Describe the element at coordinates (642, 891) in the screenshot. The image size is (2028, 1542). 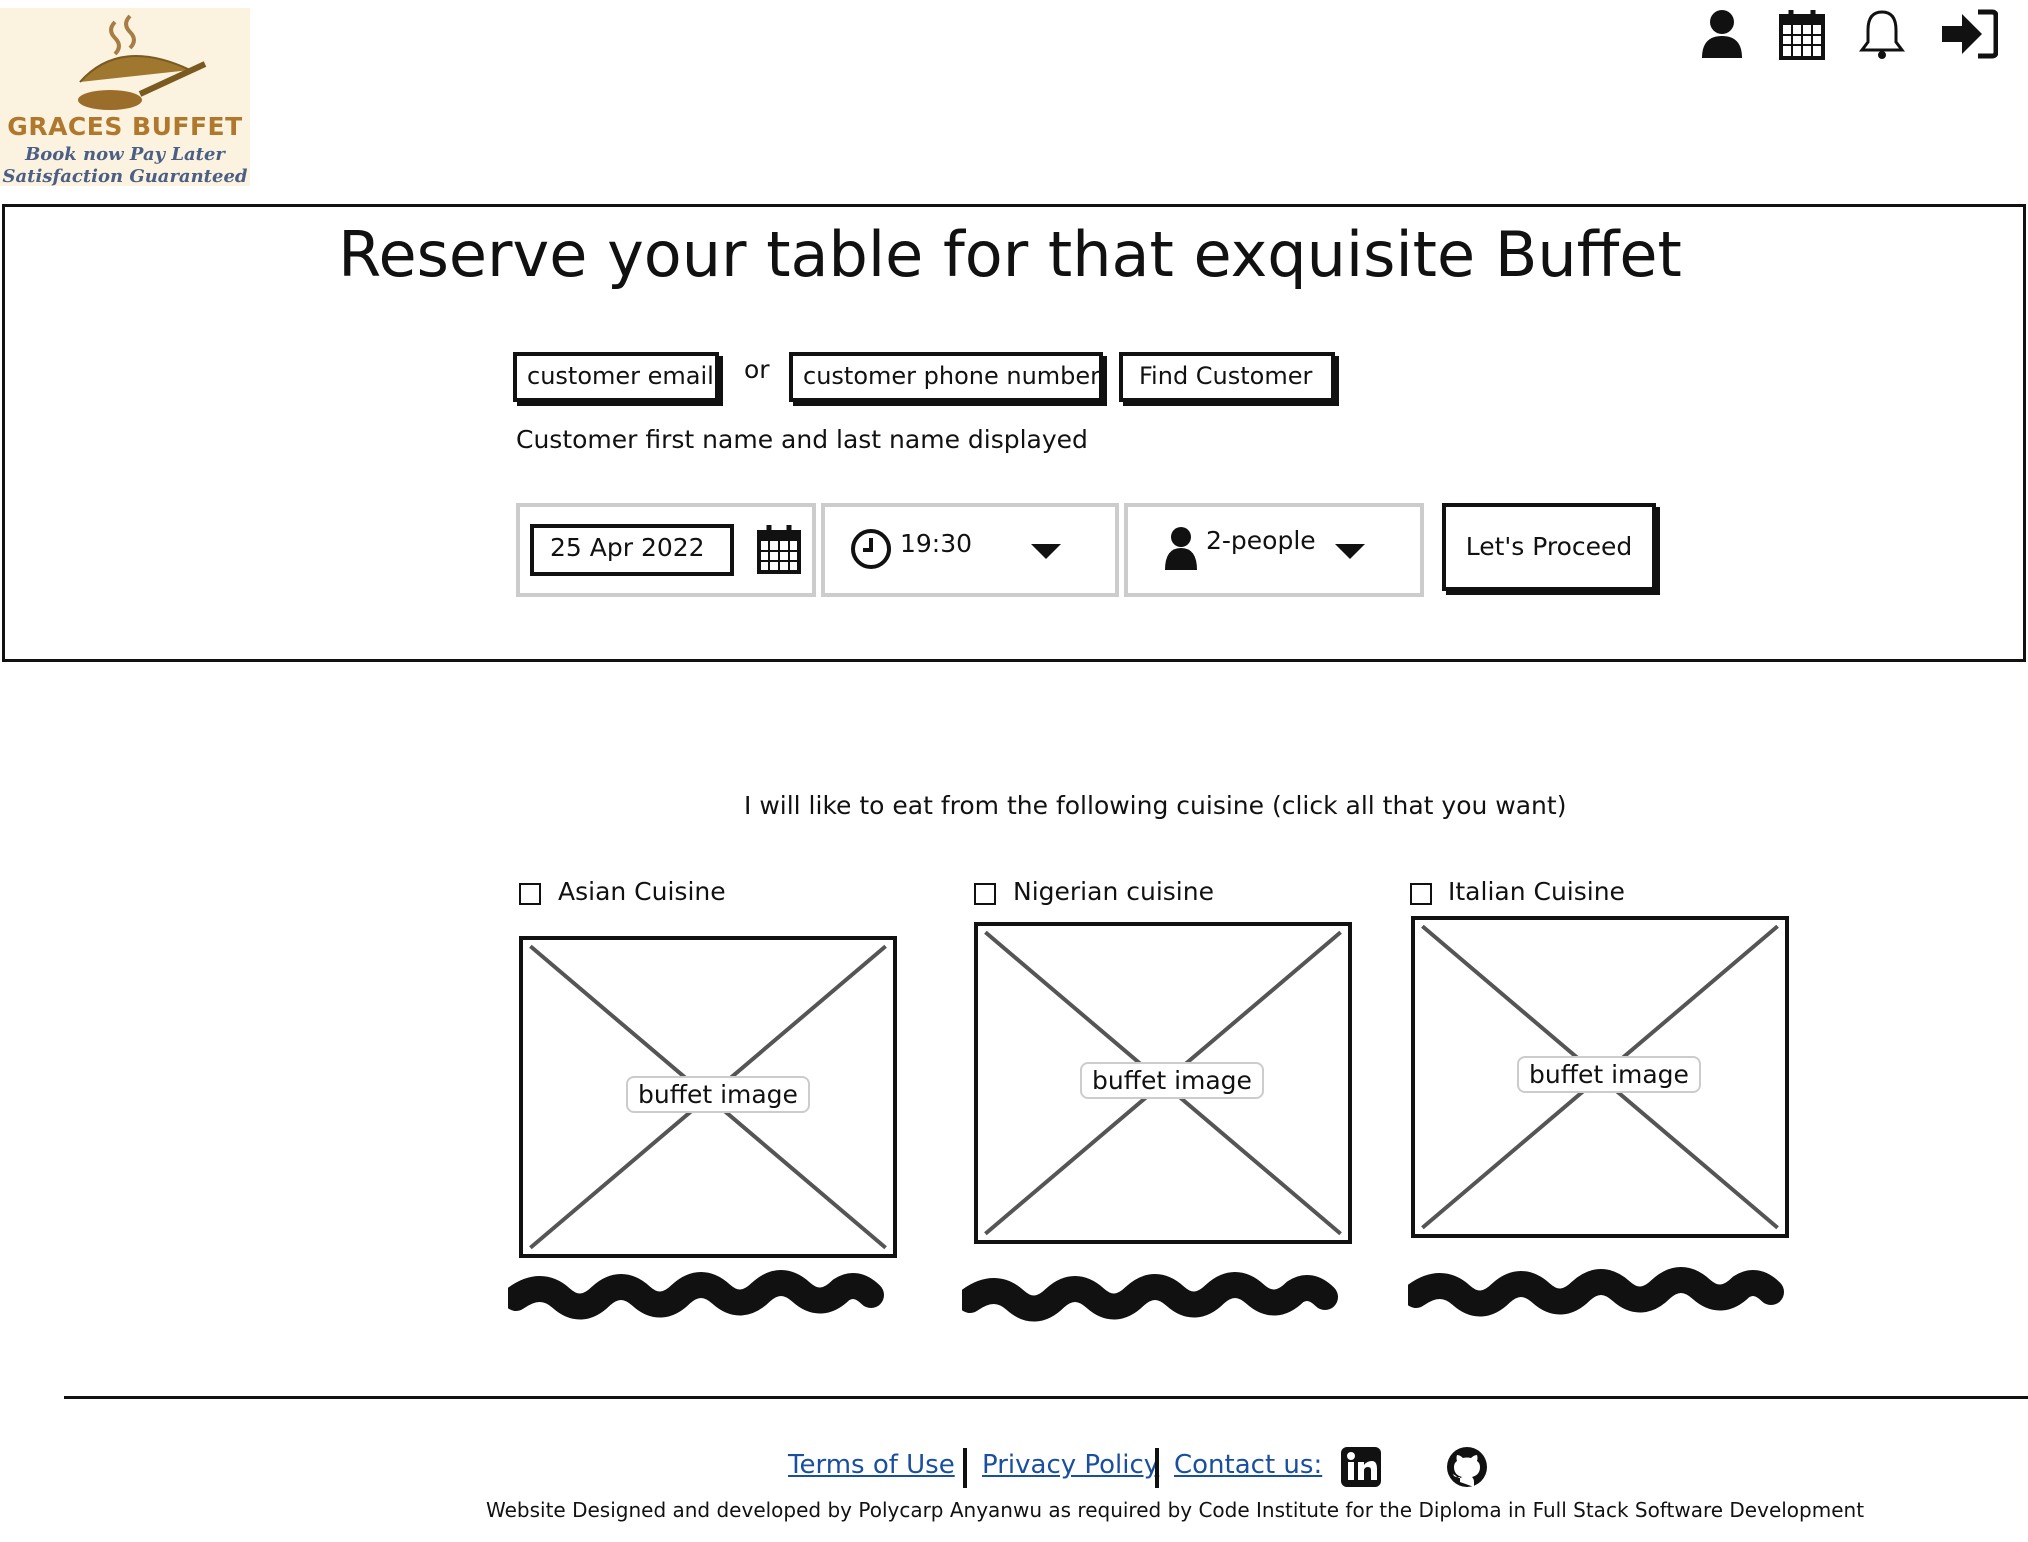
I see `cuisine-option-label: Asian Cuisine` at that location.